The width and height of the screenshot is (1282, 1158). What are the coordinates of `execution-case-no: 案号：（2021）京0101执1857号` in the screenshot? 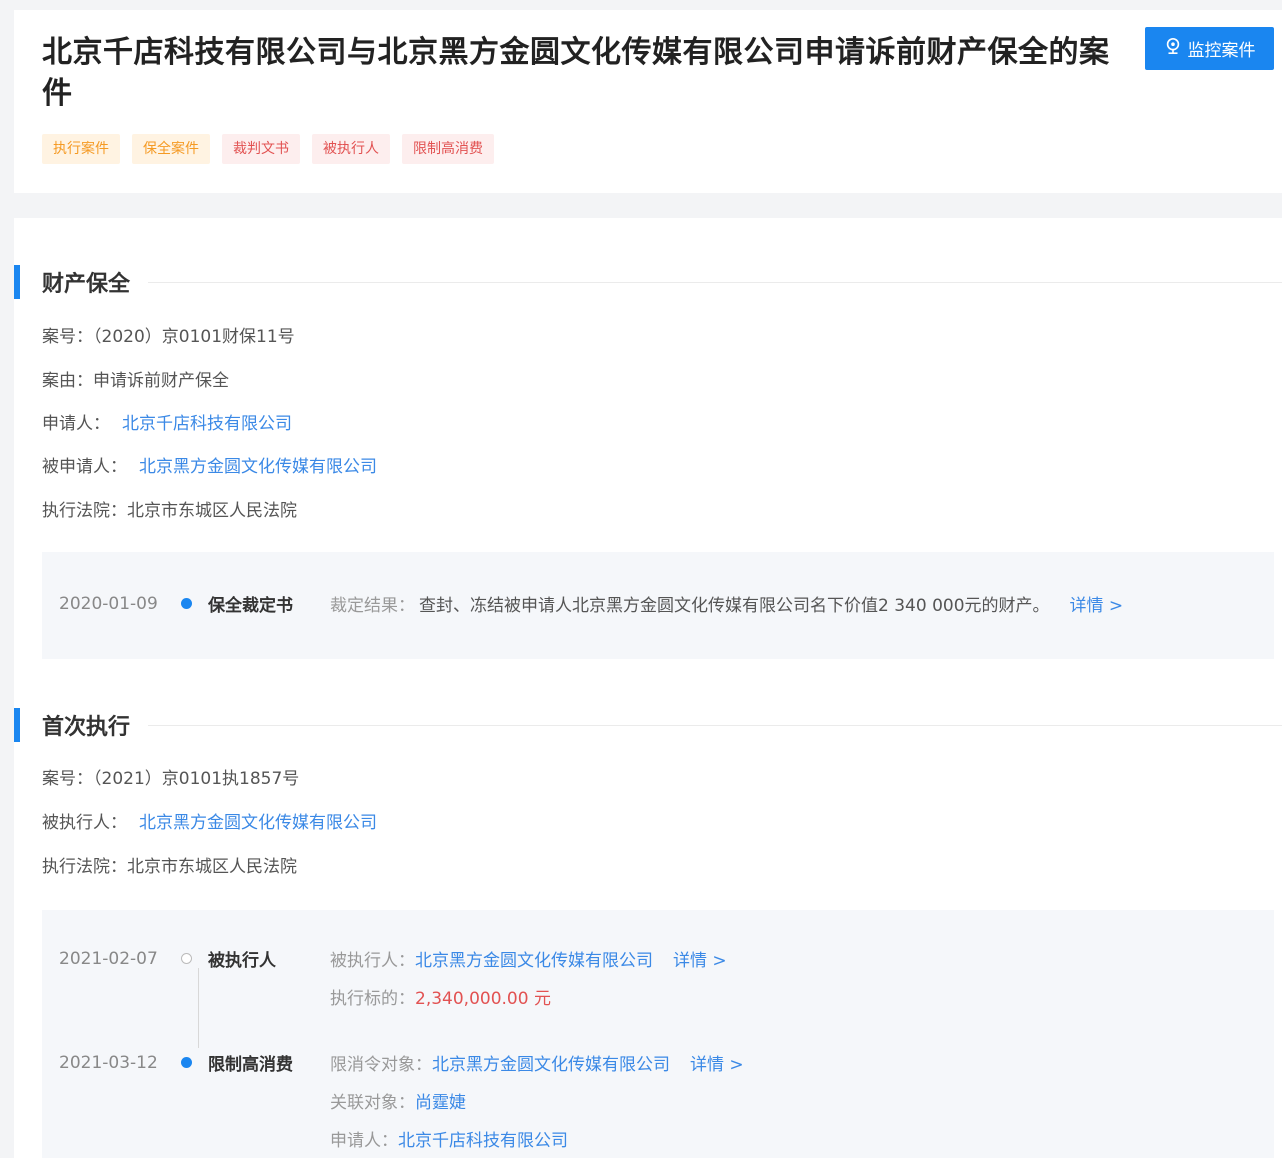 It's located at (170, 776).